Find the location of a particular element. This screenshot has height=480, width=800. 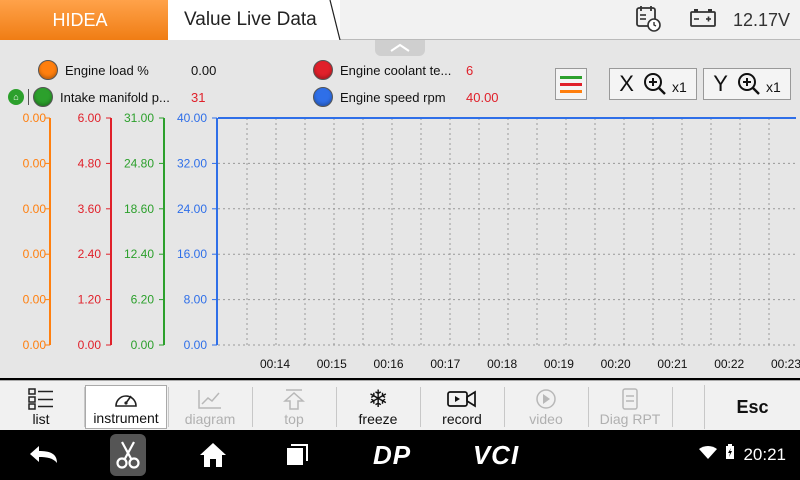

y-tick-label: 1.20 is located at coordinates (90, 300).